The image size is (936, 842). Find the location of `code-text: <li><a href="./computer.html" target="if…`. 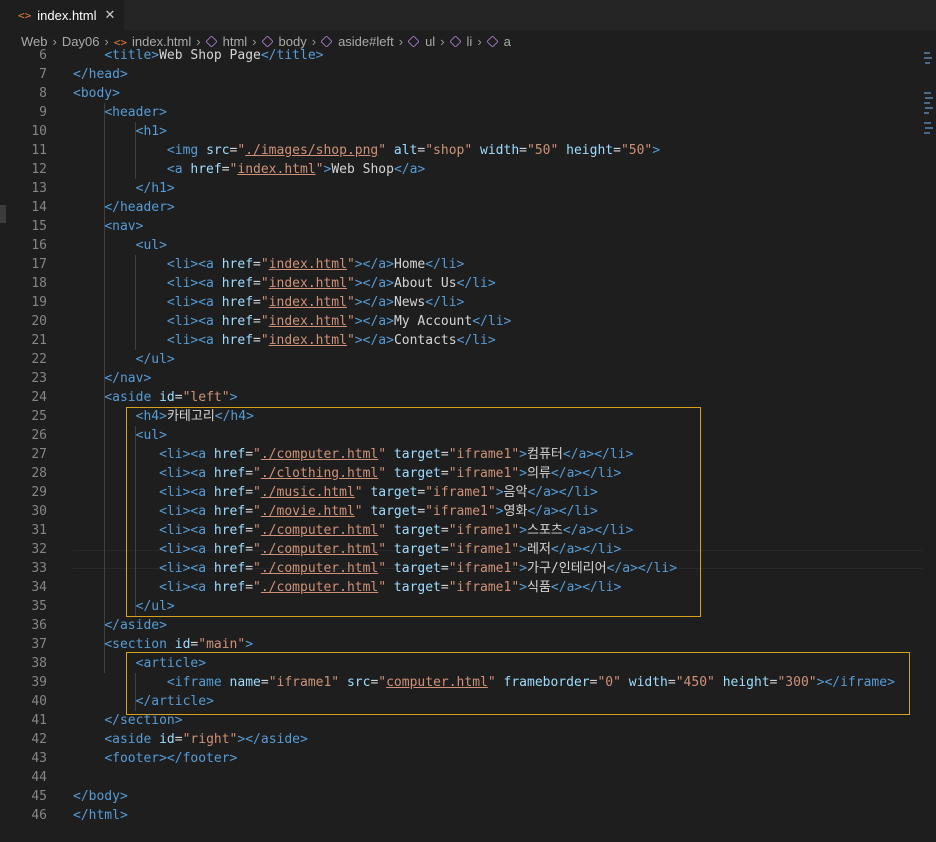

code-text: <li><a href="./computer.html" target="if… is located at coordinates (353, 454).